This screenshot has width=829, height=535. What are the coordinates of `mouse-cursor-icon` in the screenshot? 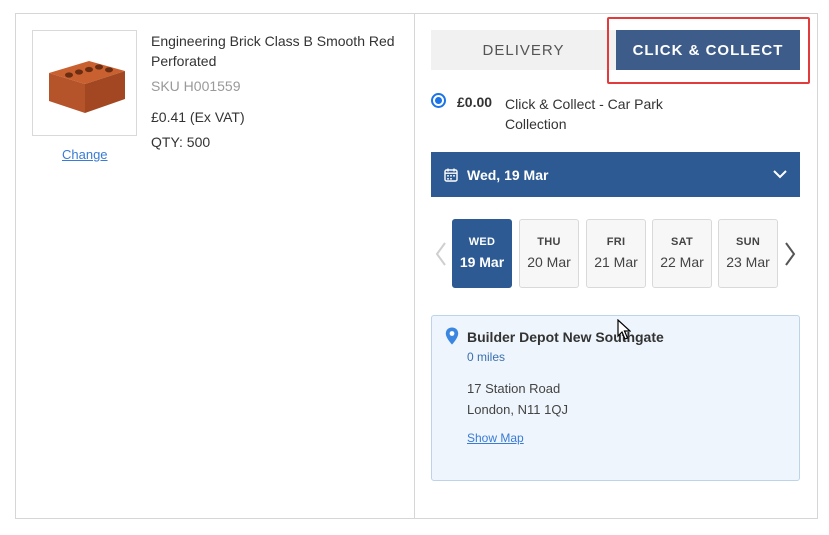 It's located at (624, 329).